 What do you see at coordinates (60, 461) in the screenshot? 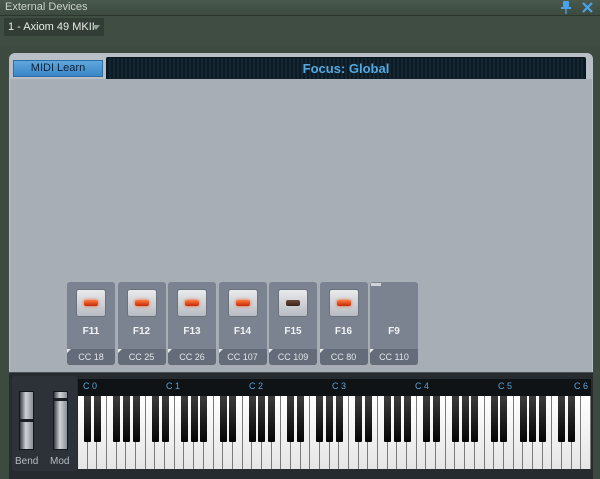
I see `mod-label: Mod` at bounding box center [60, 461].